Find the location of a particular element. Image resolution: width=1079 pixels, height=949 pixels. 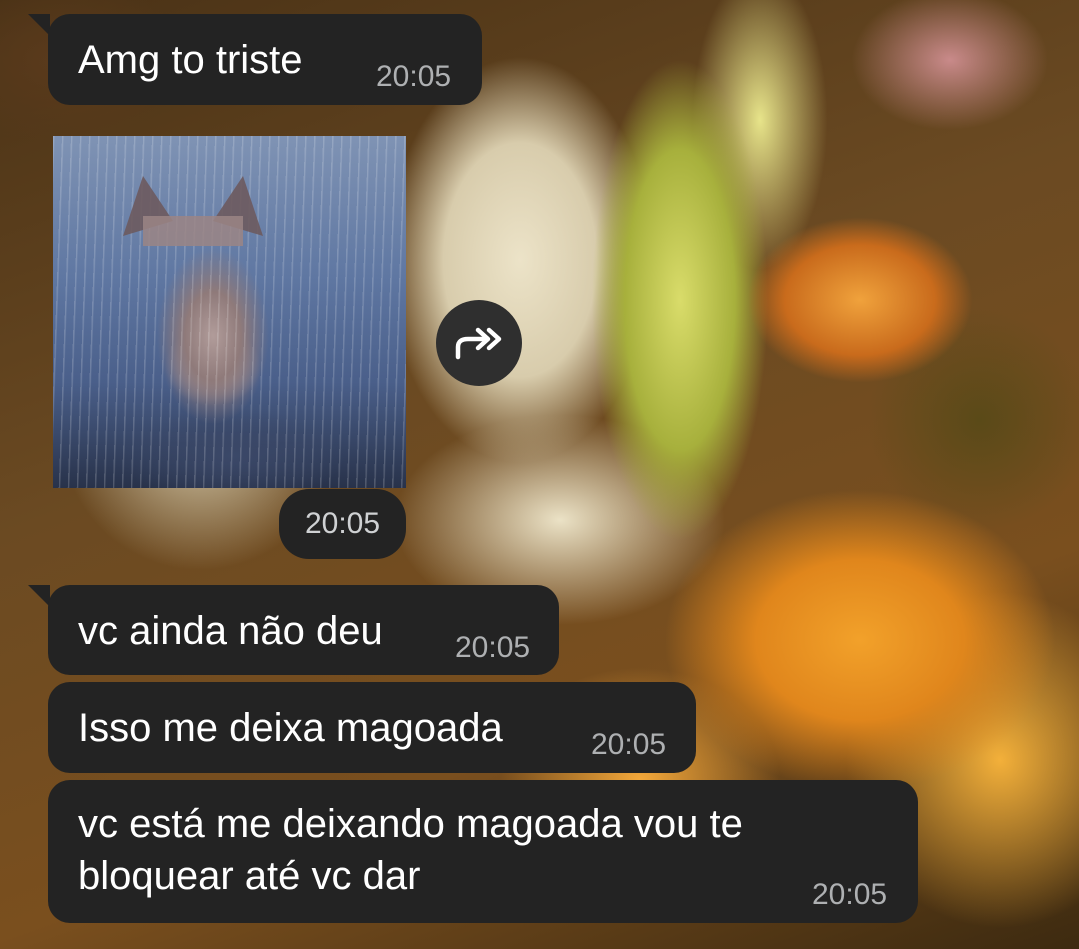

cat-photo-icon is located at coordinates (193, 211).